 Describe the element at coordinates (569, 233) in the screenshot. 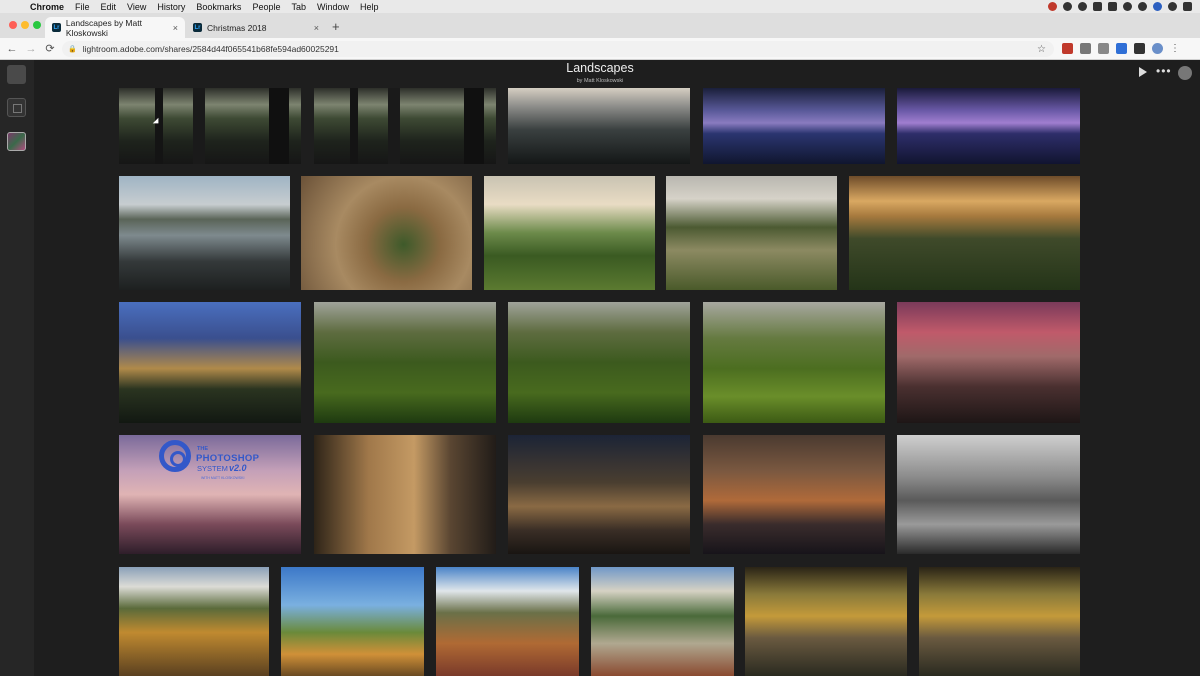

I see `photo-tuscany-farmhouse` at that location.